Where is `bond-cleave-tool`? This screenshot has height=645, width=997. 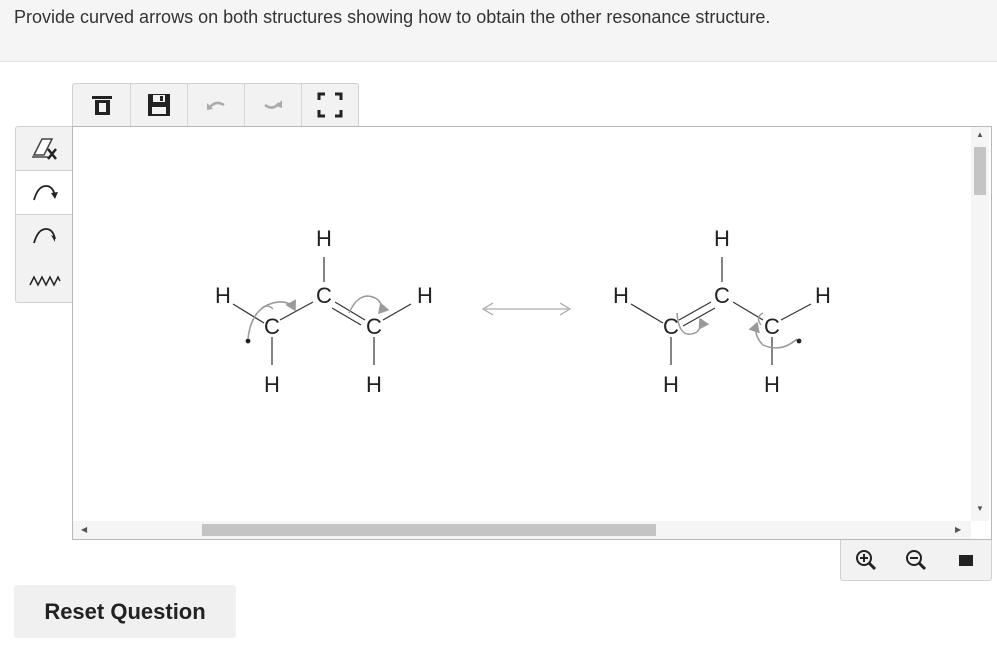
bond-cleave-tool is located at coordinates (44, 279).